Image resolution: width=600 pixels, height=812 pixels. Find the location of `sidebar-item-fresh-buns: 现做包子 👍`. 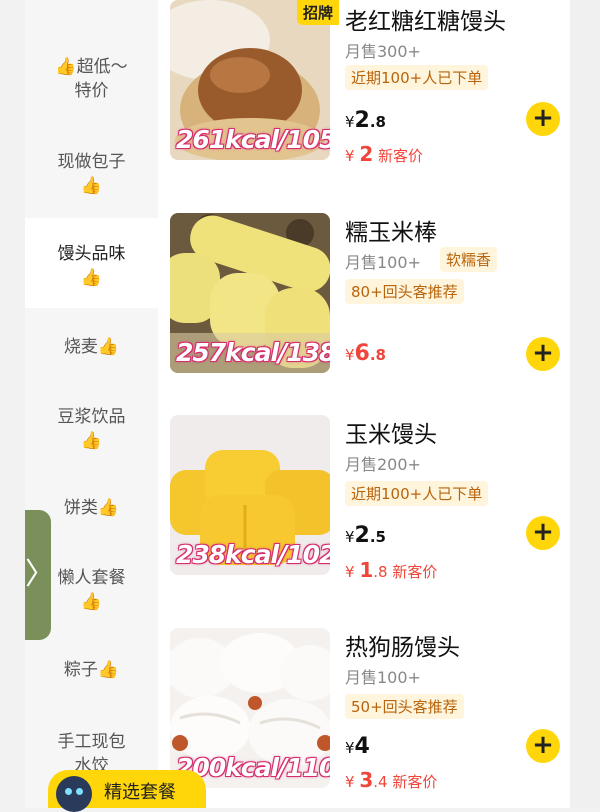

sidebar-item-fresh-buns: 现做包子 👍 is located at coordinates (91, 180).